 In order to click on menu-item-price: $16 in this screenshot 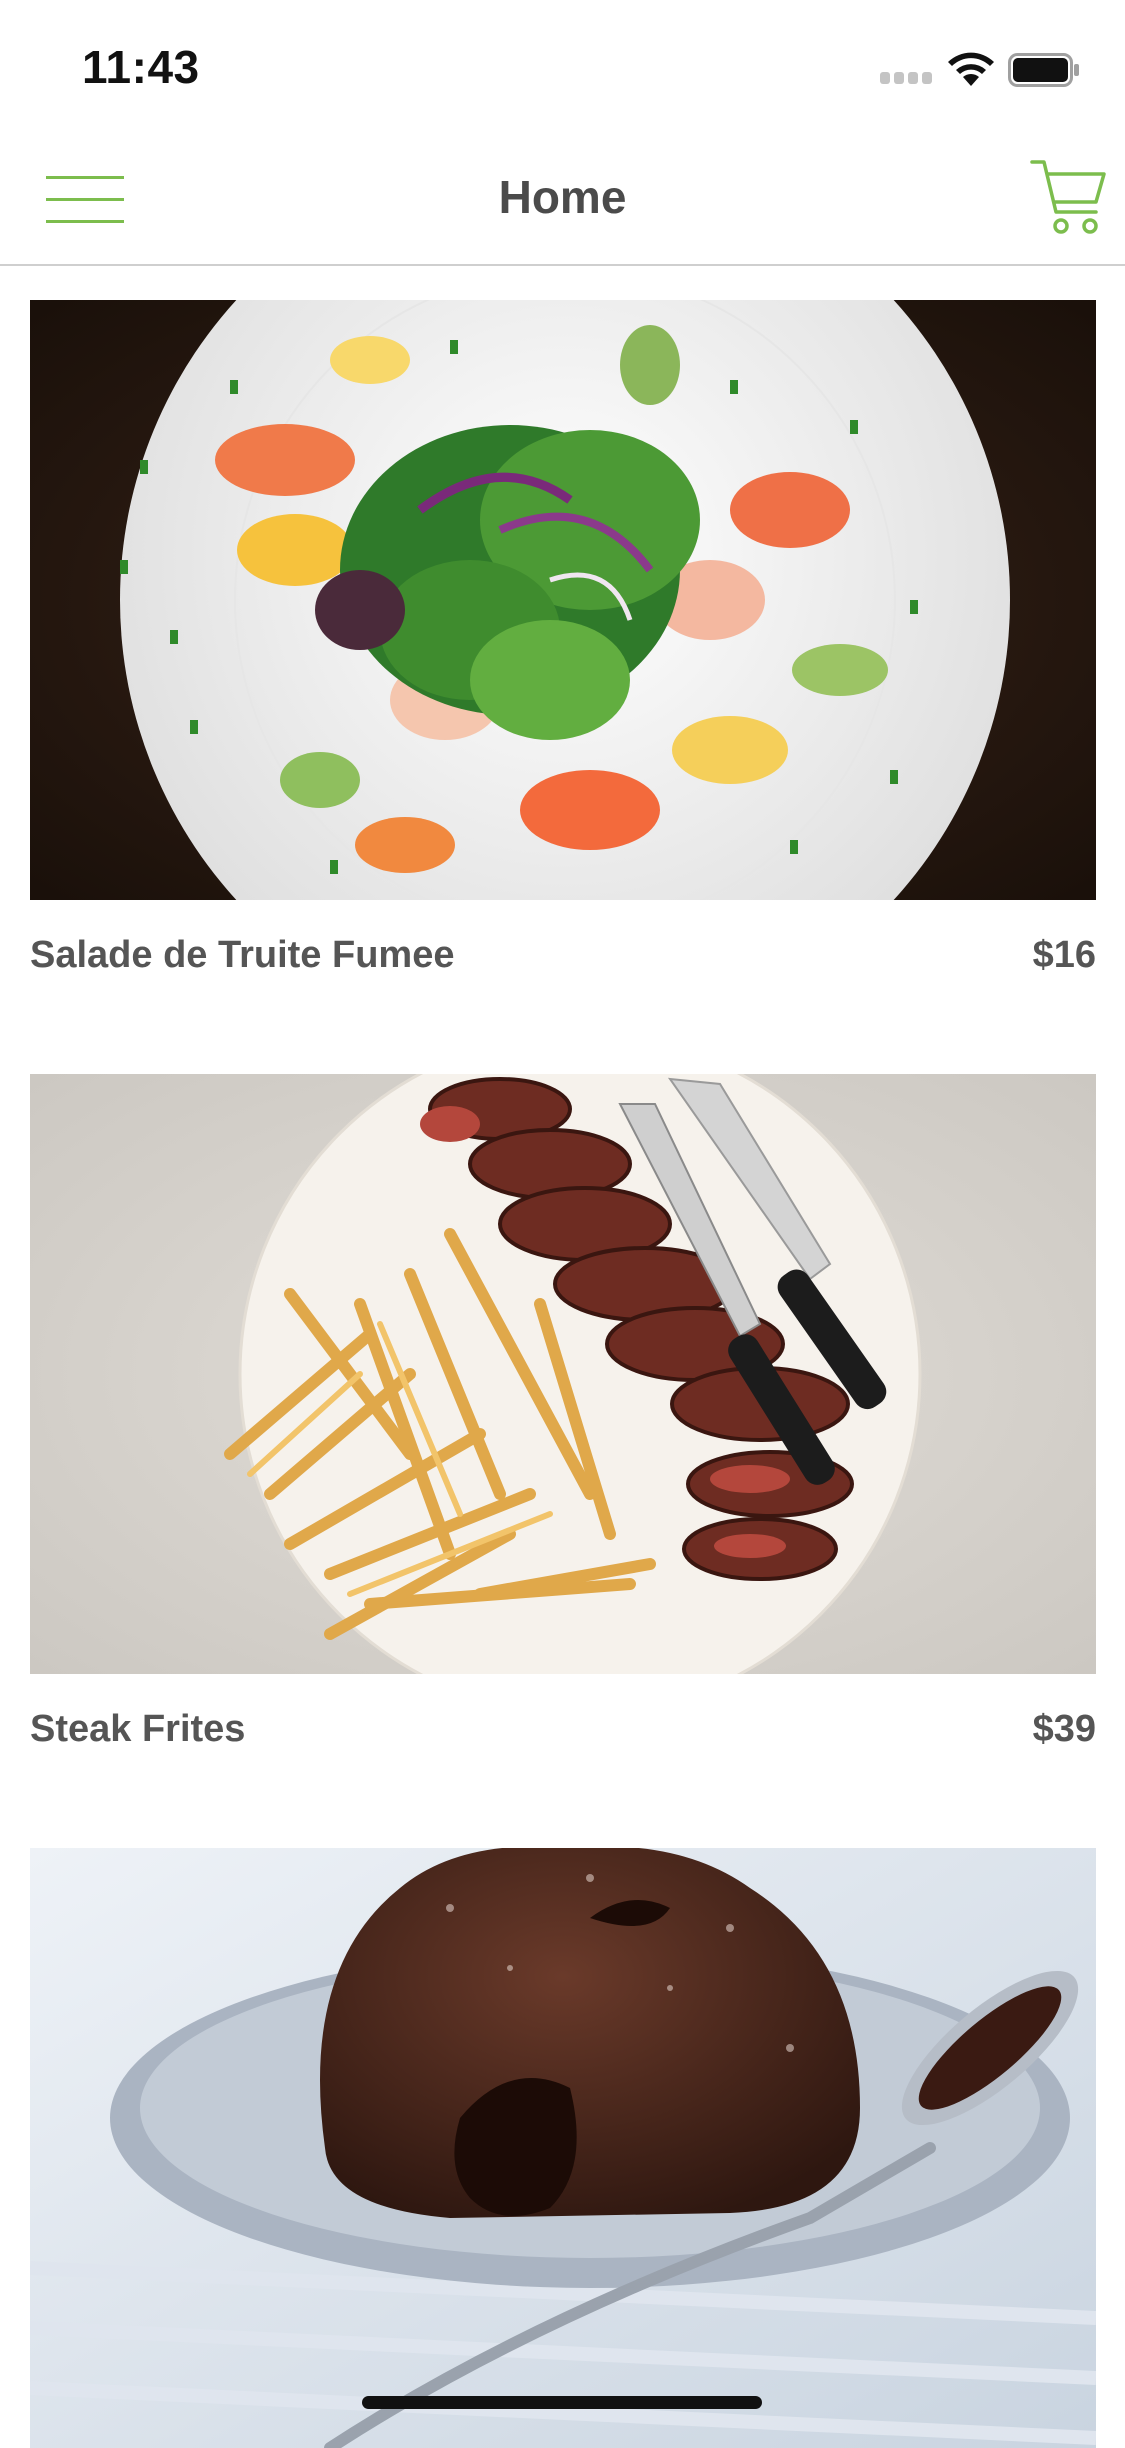, I will do `click(1064, 955)`.